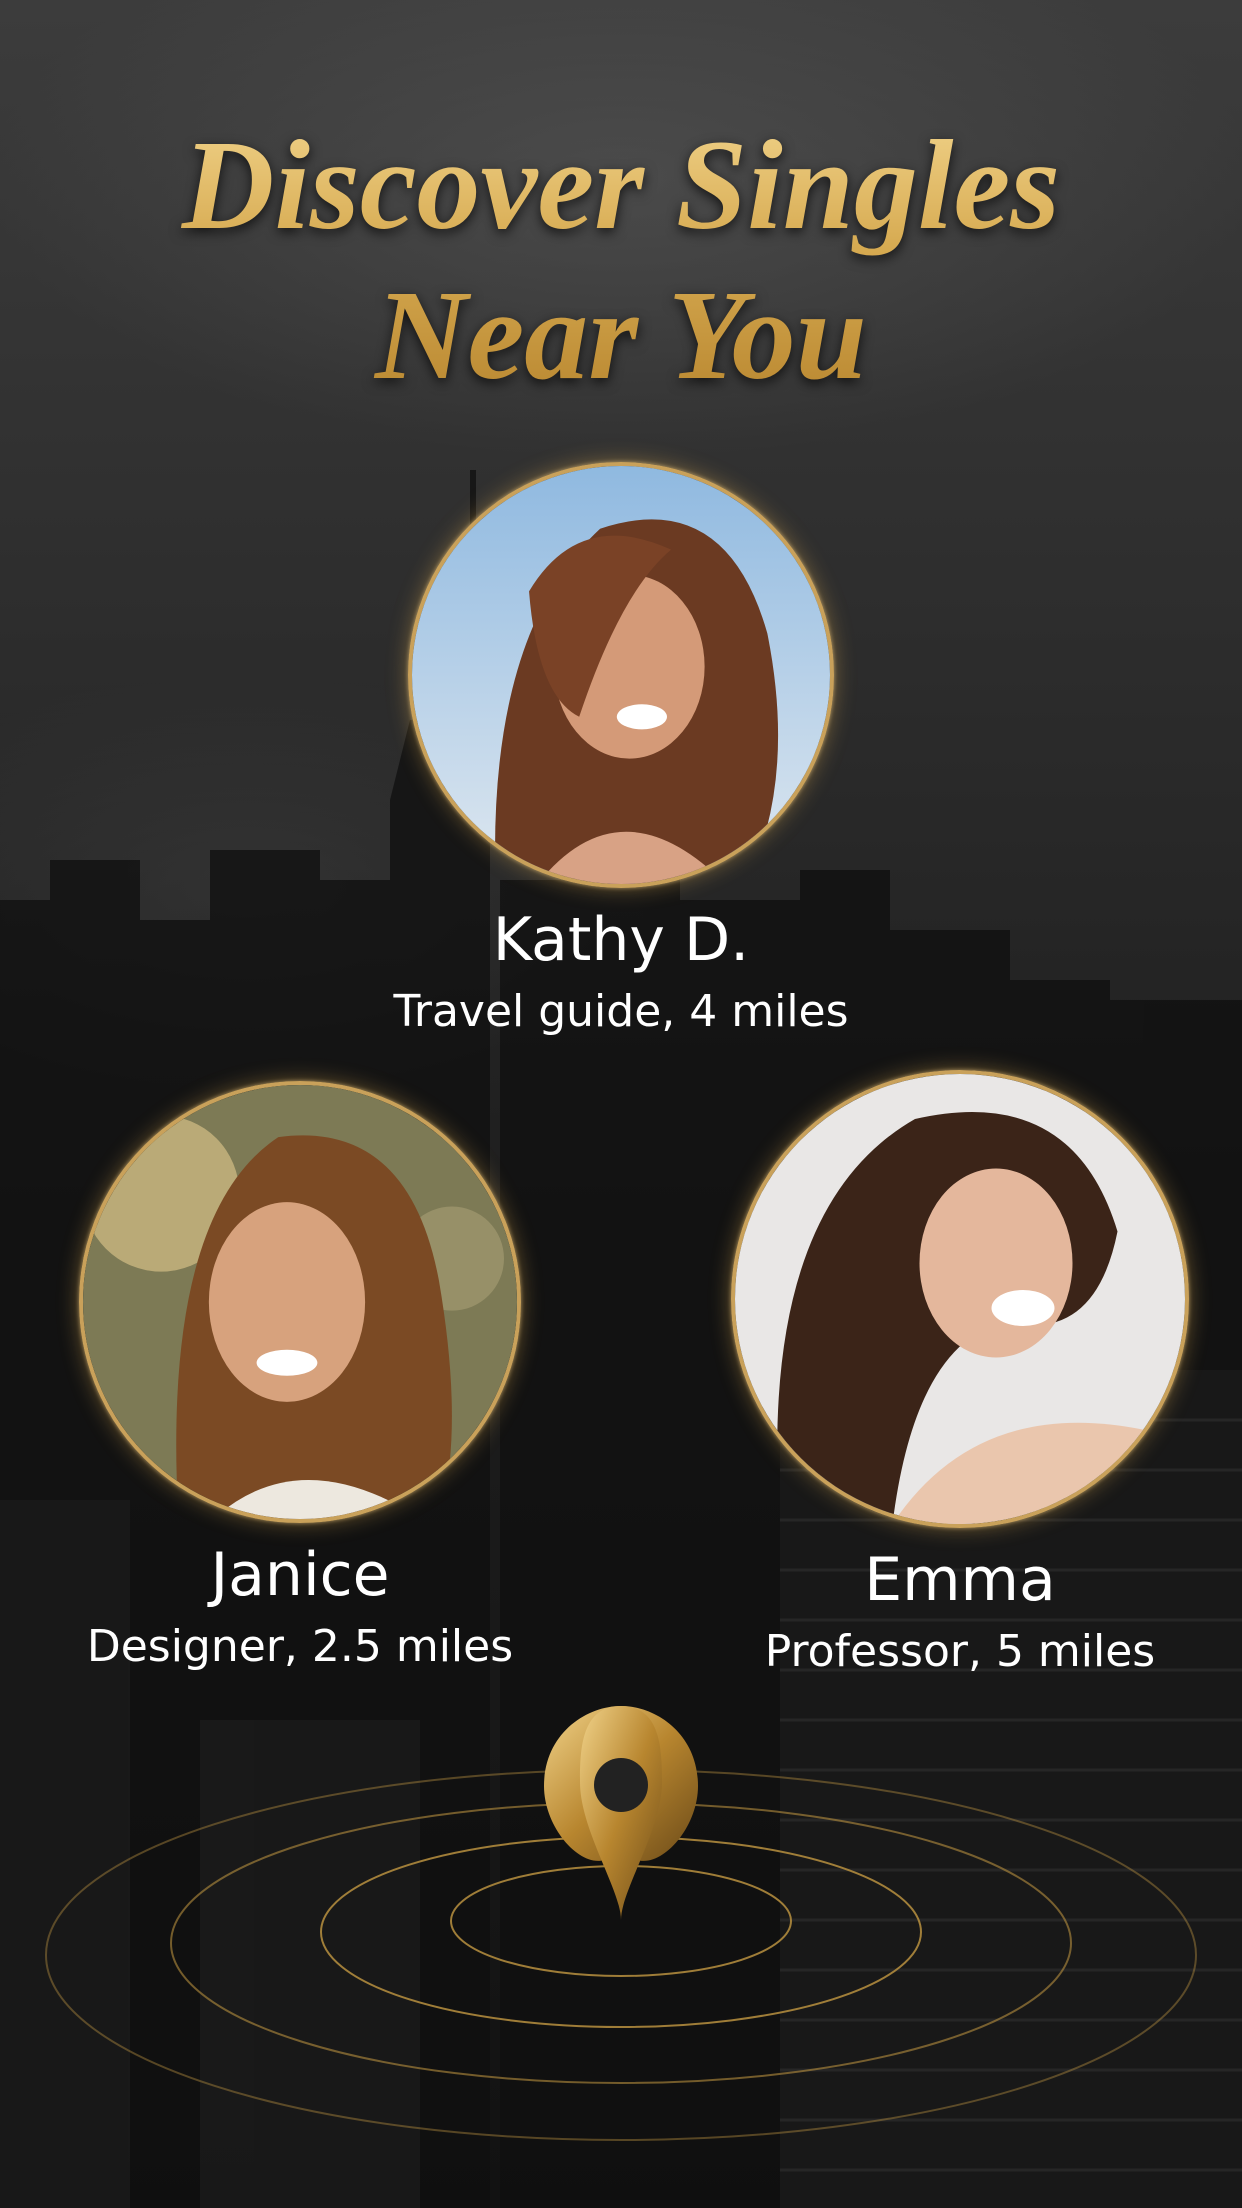 The height and width of the screenshot is (2208, 1242). I want to click on profile-card-emma: Emma Professor, 5 miles, so click(960, 1376).